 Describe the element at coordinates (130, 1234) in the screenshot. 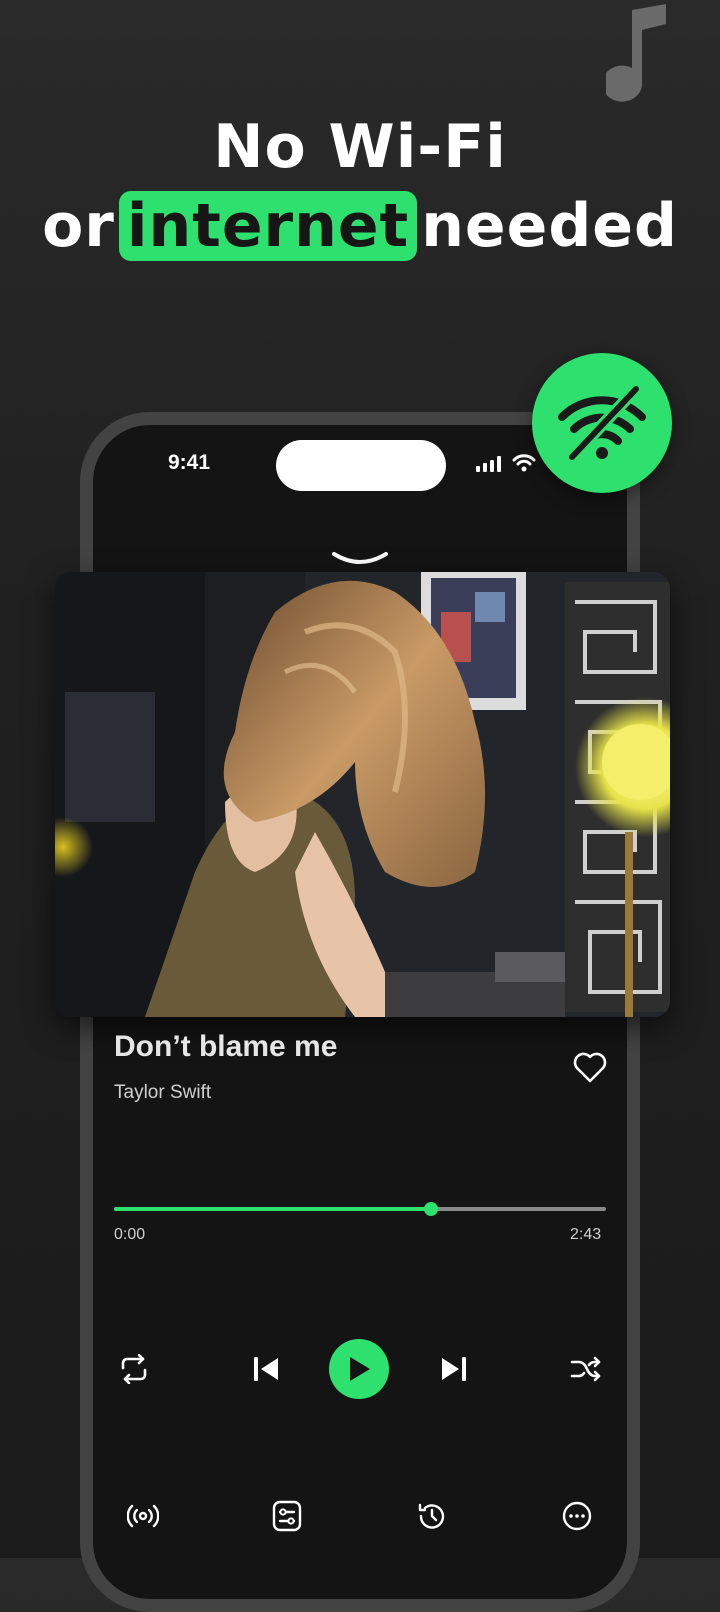

I see `elapsed-time: 0:00` at that location.